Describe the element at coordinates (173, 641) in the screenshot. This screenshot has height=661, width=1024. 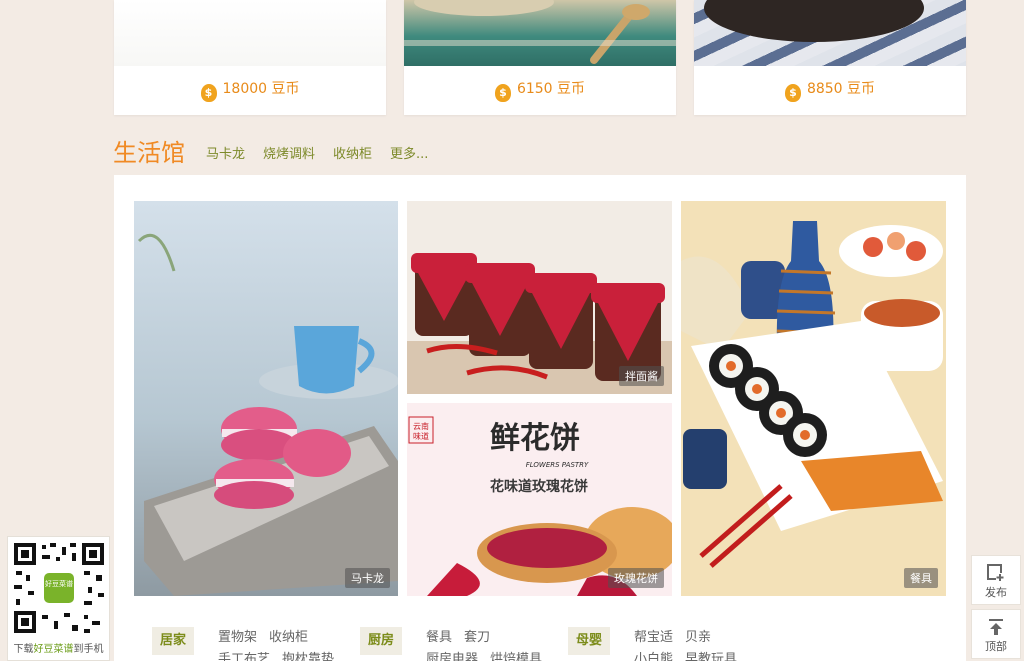
I see `category-tag: 居家` at that location.